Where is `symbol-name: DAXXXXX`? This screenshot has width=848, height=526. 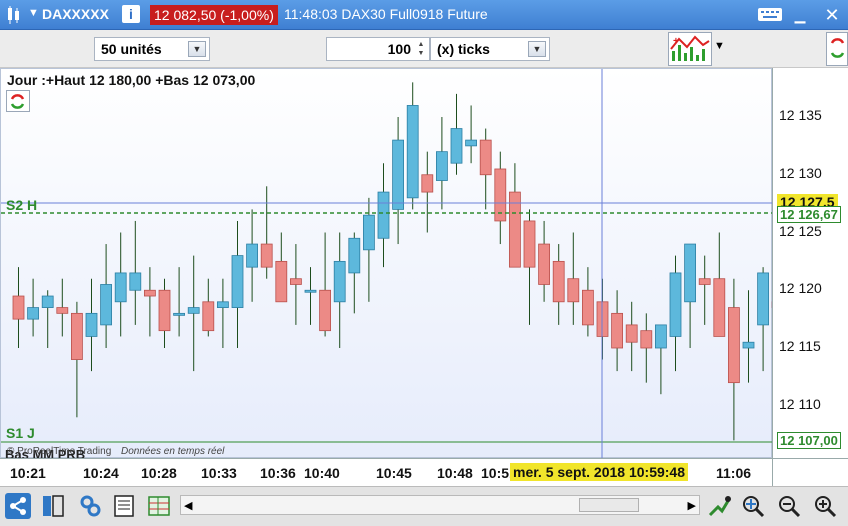
symbol-name: DAXXXXX is located at coordinates (75, 14).